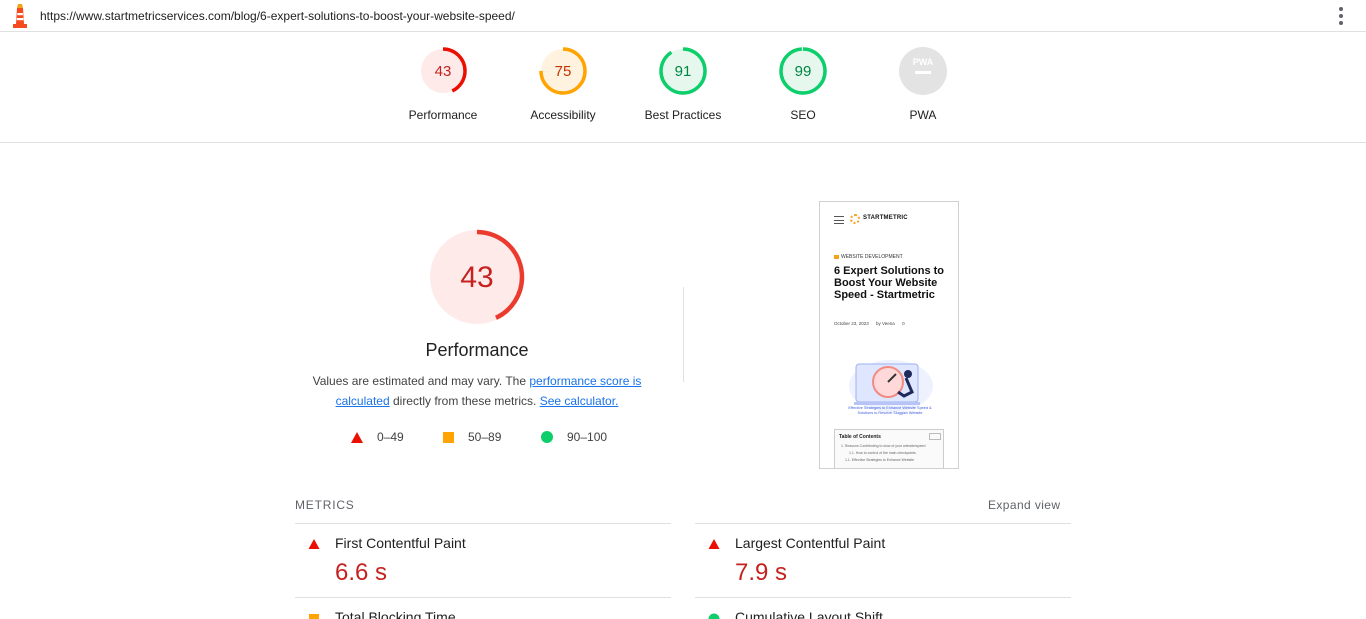 This screenshot has height=619, width=1366. I want to click on pwa-badge-icon: PWA, so click(923, 71).